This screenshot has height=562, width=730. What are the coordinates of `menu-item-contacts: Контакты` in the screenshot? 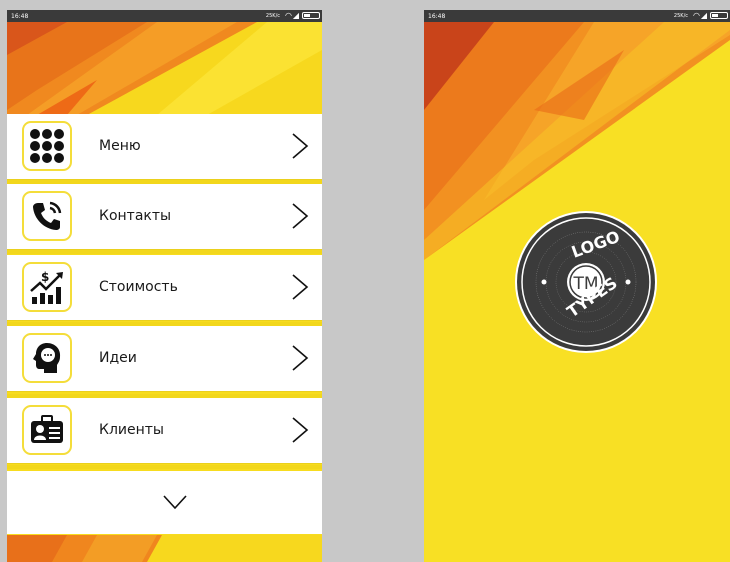 It's located at (164, 216).